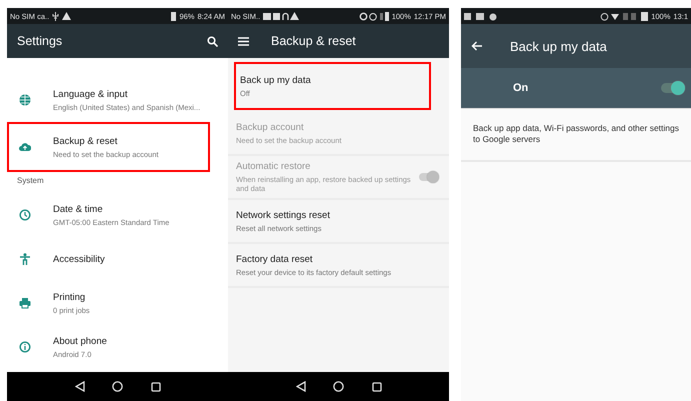  I want to click on cloud-icon, so click(25, 147).